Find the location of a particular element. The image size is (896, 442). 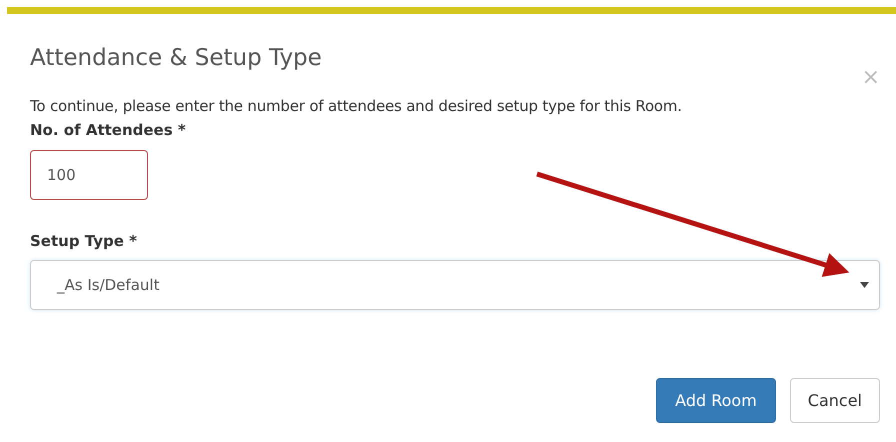

field-label: No. of Attendees * is located at coordinates (108, 131).